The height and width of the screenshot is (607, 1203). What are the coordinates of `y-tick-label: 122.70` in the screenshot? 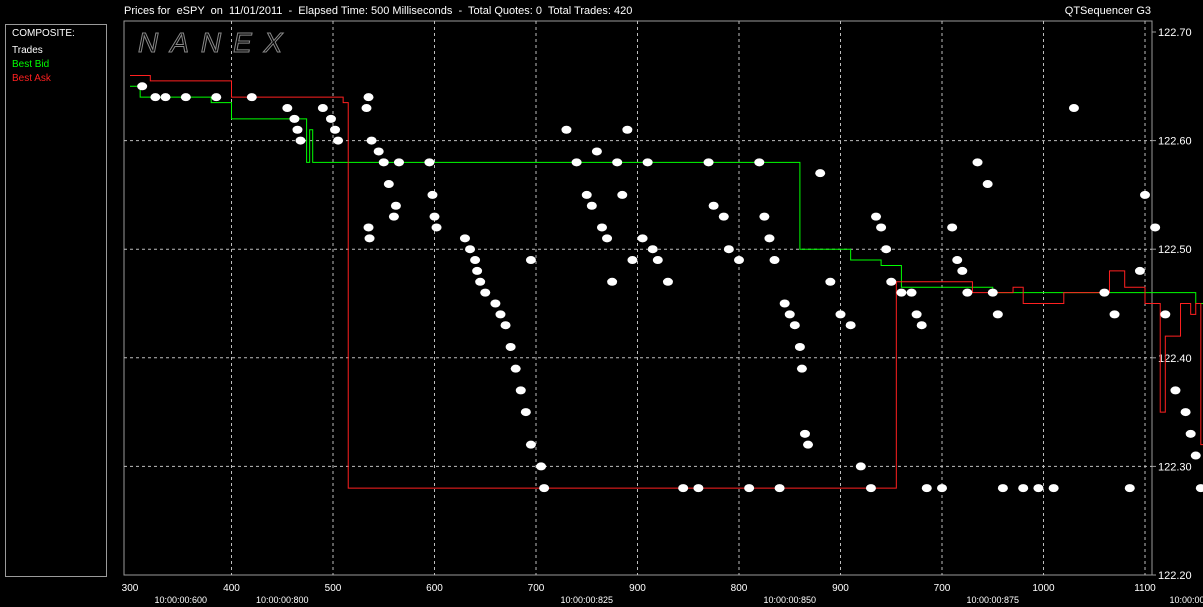 It's located at (1175, 33).